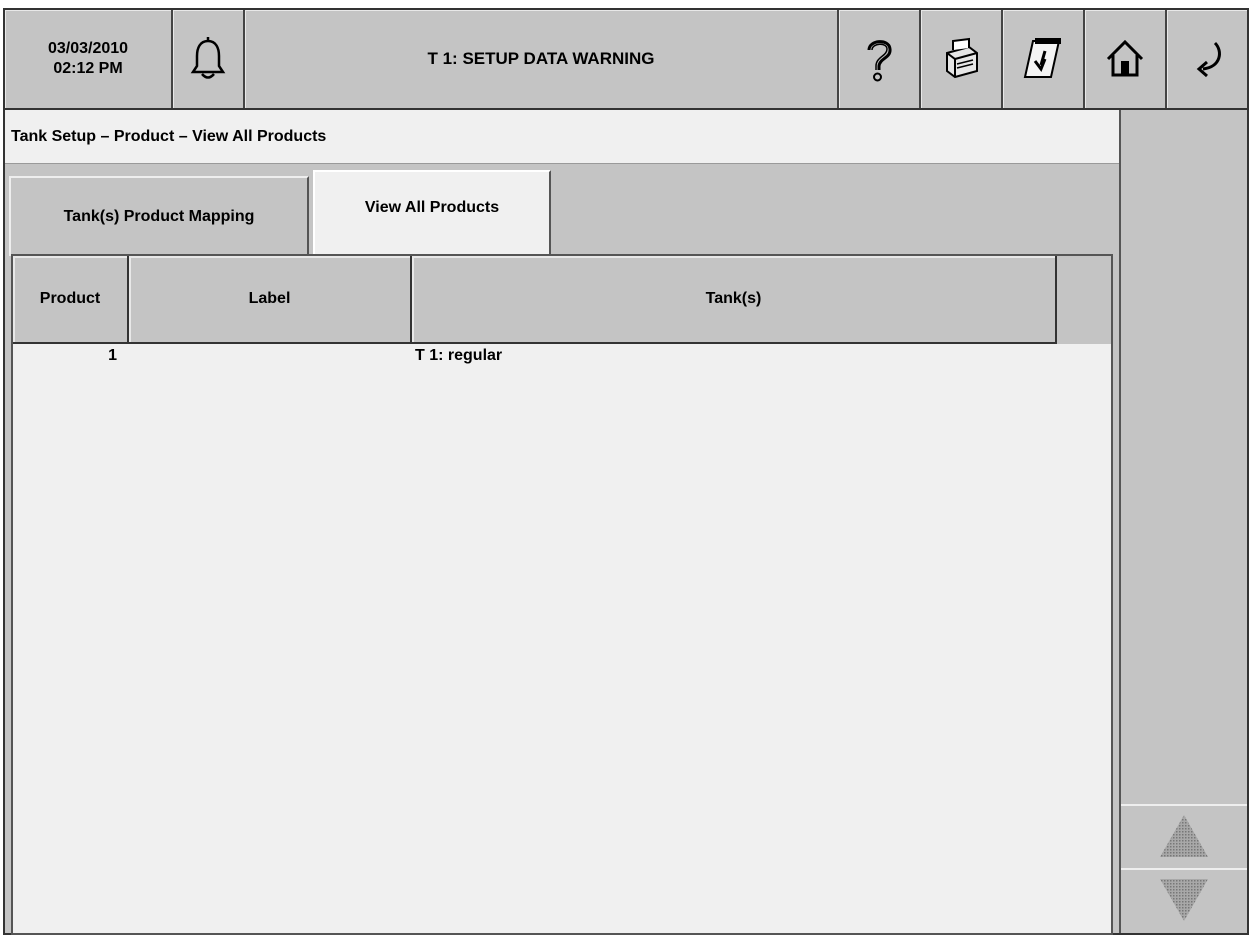  Describe the element at coordinates (88, 68) in the screenshot. I see `time-text: 02:12 PM` at that location.